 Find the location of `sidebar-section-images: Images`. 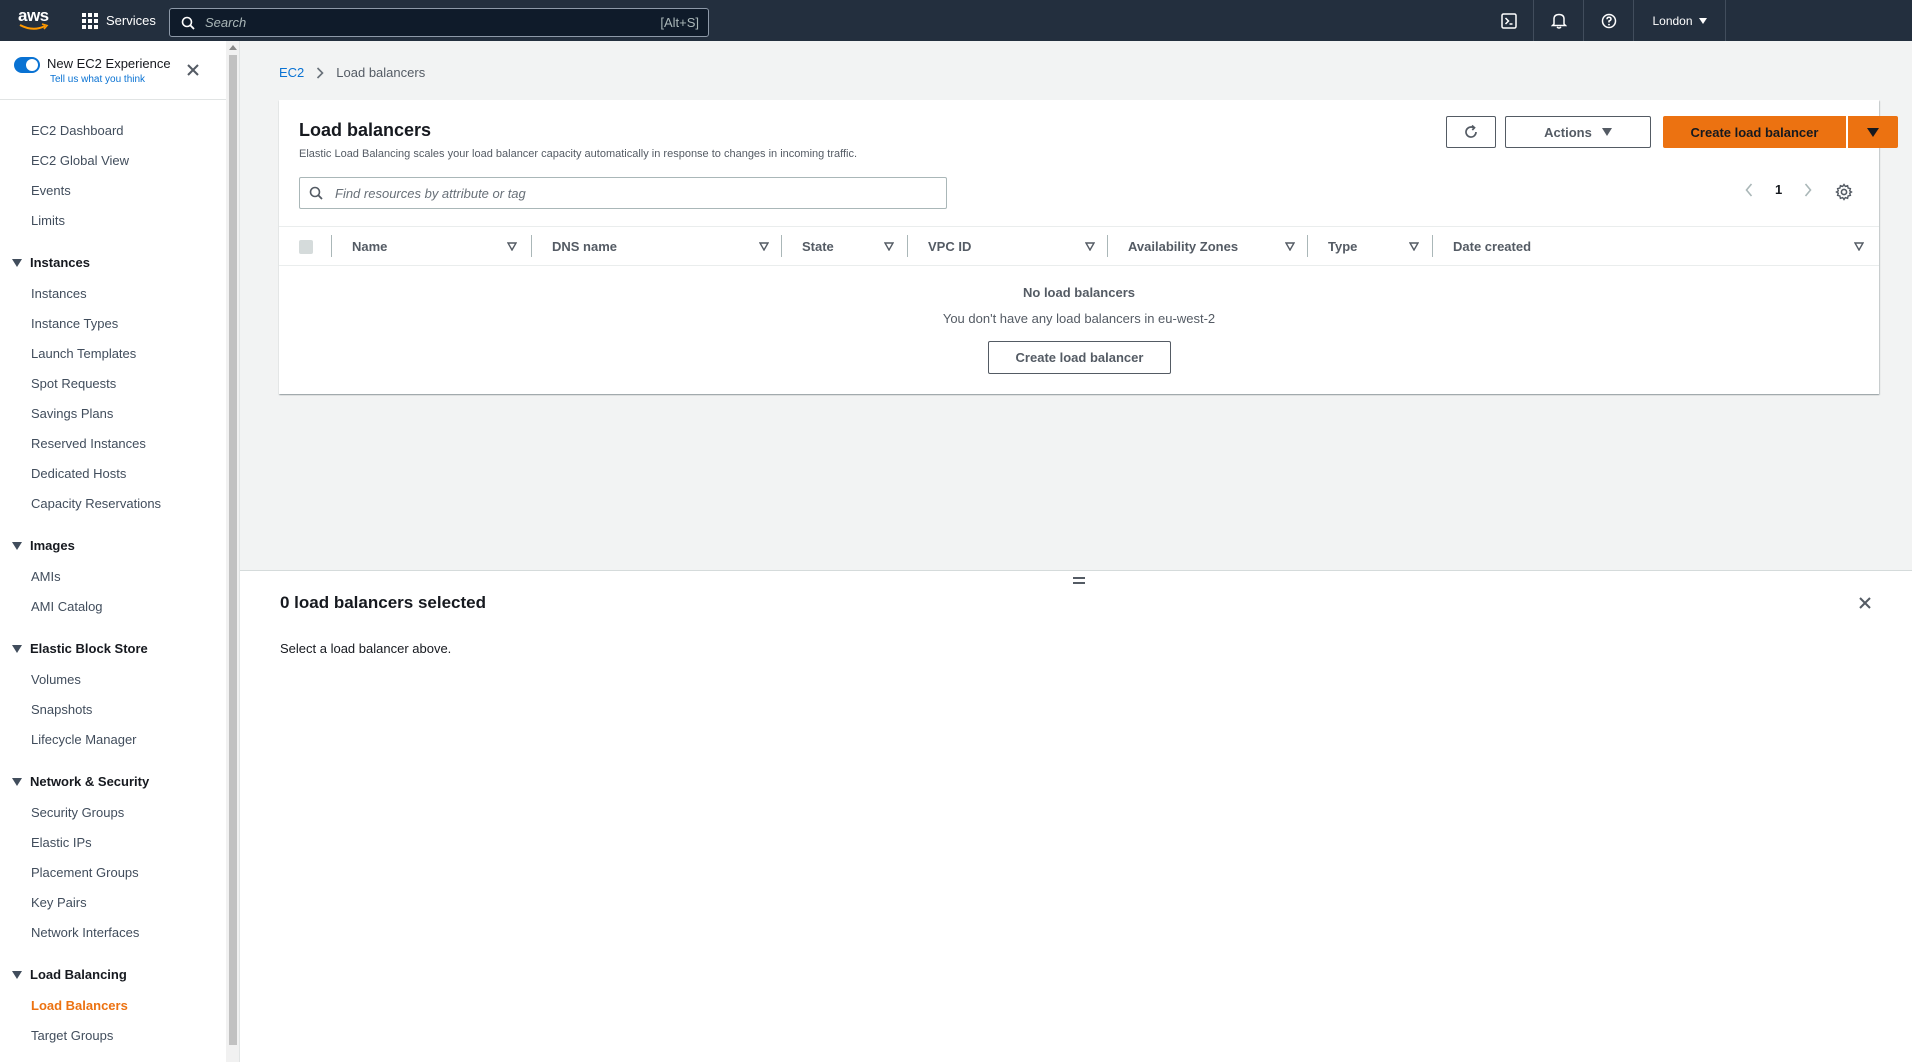

sidebar-section-images: Images is located at coordinates (43, 545).